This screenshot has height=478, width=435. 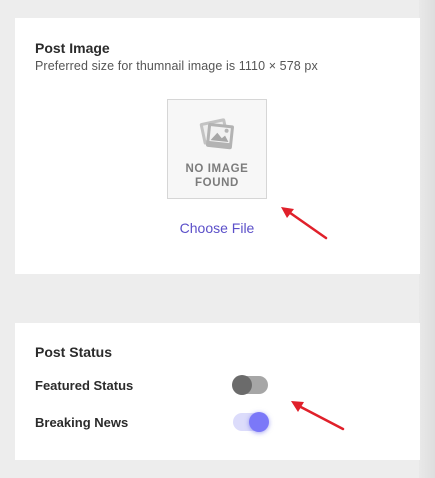 I want to click on featured-status-label: Featured Status, so click(x=84, y=385).